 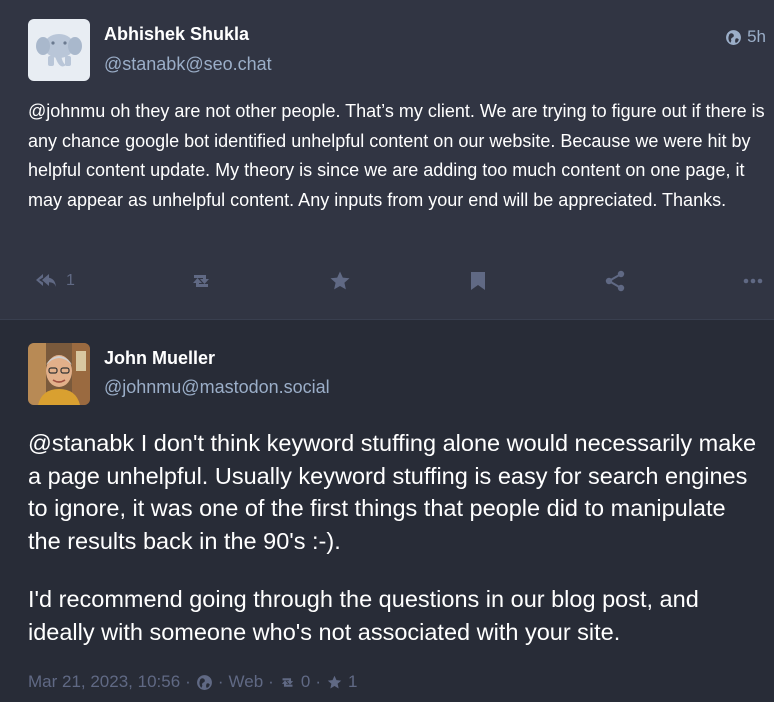 I want to click on mention-link: @johnmu, so click(x=66, y=111).